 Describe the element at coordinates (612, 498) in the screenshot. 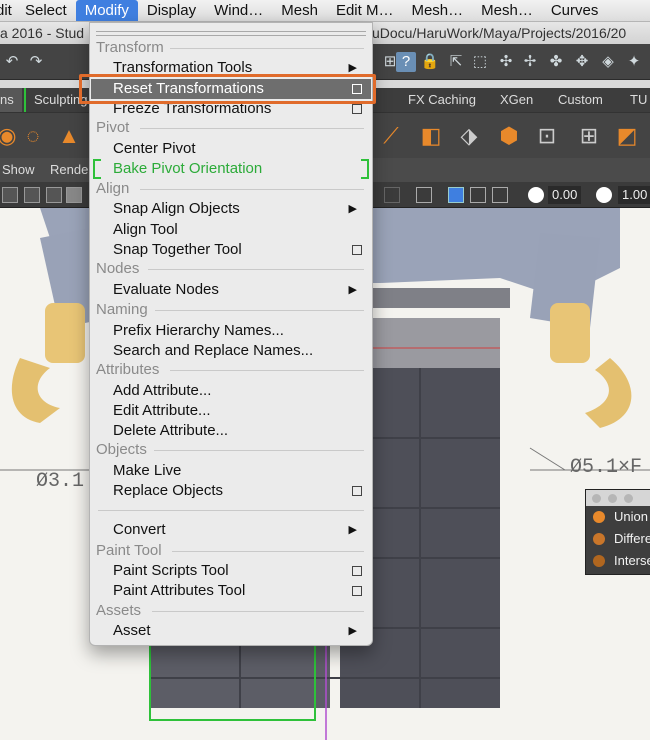

I see `minimize-icon` at that location.